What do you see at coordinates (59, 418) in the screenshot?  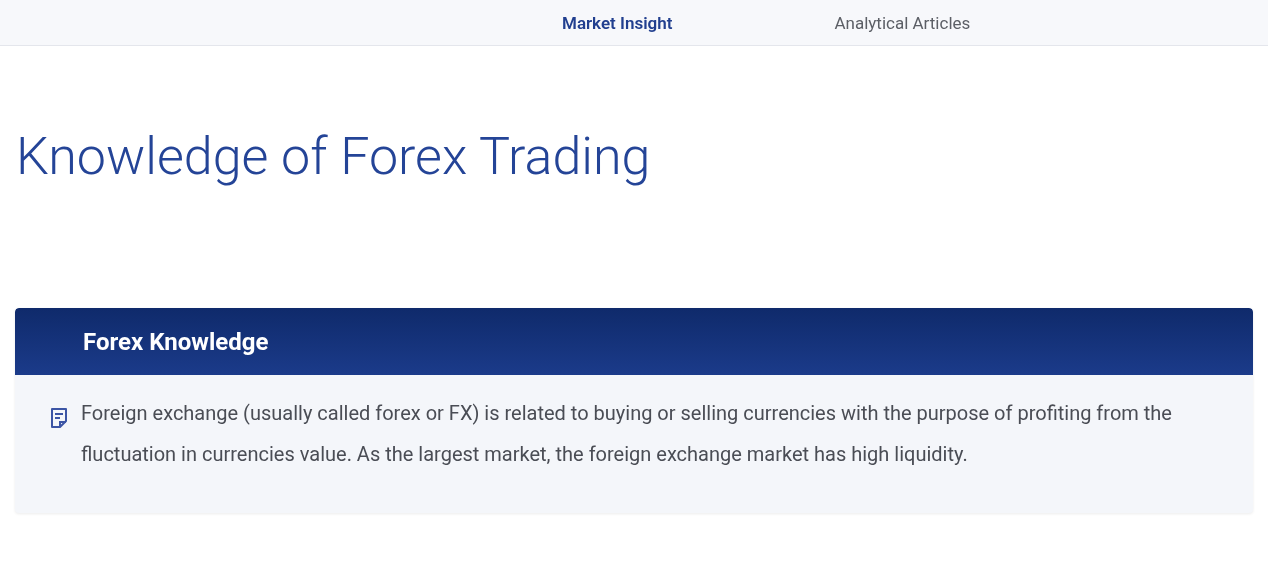 I see `note-icon` at bounding box center [59, 418].